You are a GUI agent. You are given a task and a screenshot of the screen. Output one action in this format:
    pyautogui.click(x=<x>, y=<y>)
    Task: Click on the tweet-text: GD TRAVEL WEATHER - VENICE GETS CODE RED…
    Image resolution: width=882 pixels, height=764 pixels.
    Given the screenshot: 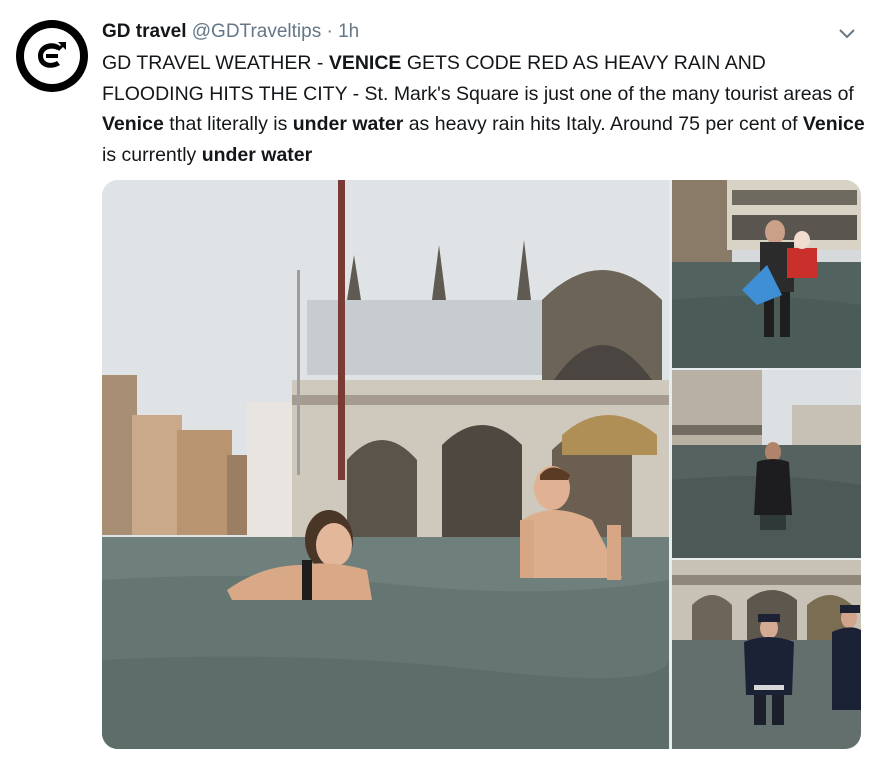 What is the action you would take?
    pyautogui.click(x=484, y=109)
    